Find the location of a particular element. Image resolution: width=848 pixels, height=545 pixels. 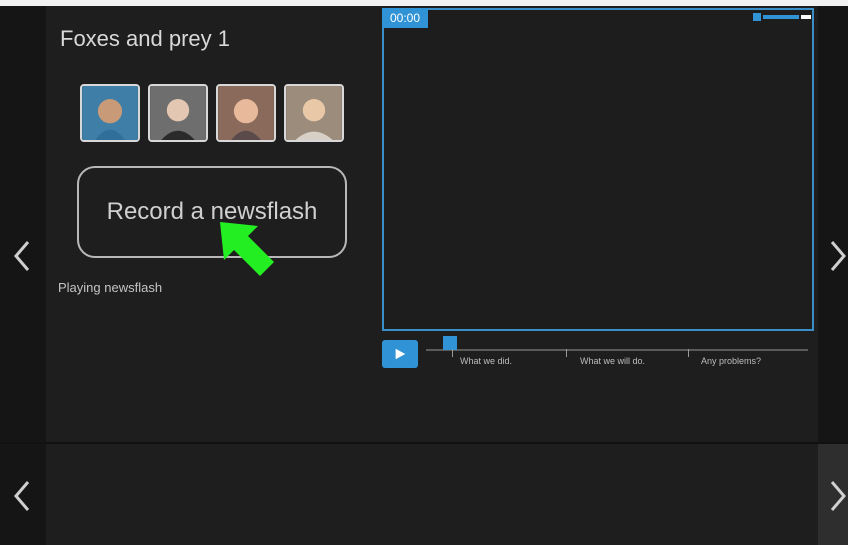

prev-section-panel is located at coordinates (23, 494).